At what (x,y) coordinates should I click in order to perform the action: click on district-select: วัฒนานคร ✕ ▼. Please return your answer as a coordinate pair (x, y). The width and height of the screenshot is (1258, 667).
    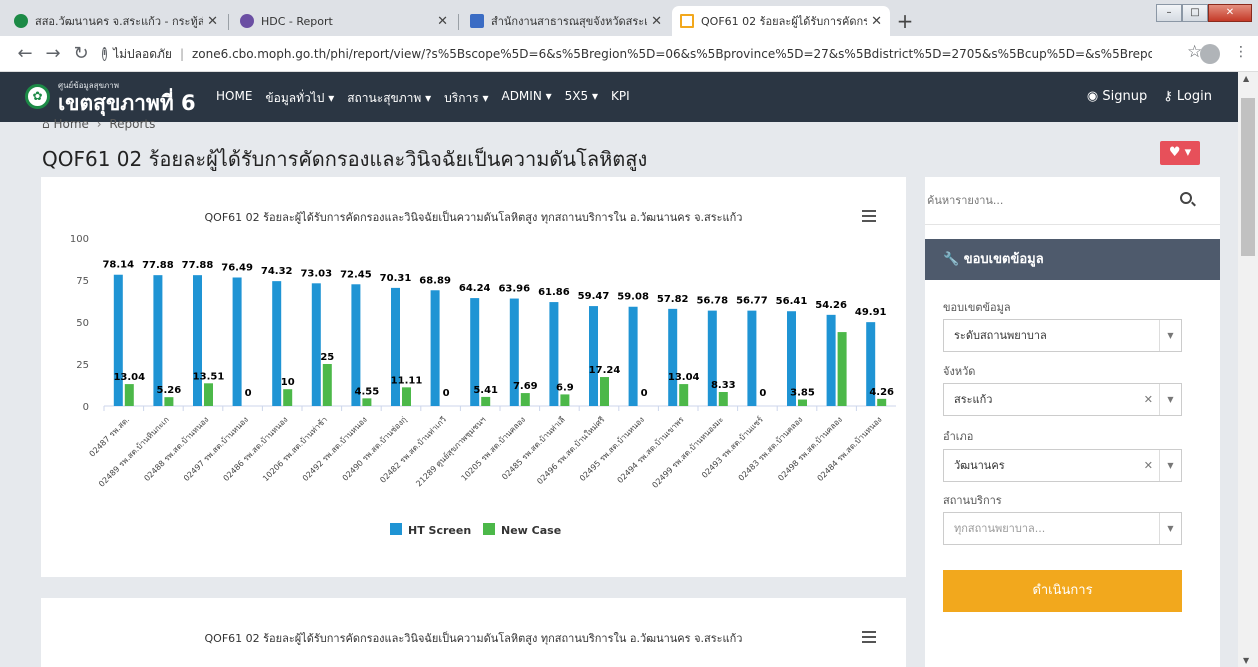
    Looking at the image, I should click on (1062, 465).